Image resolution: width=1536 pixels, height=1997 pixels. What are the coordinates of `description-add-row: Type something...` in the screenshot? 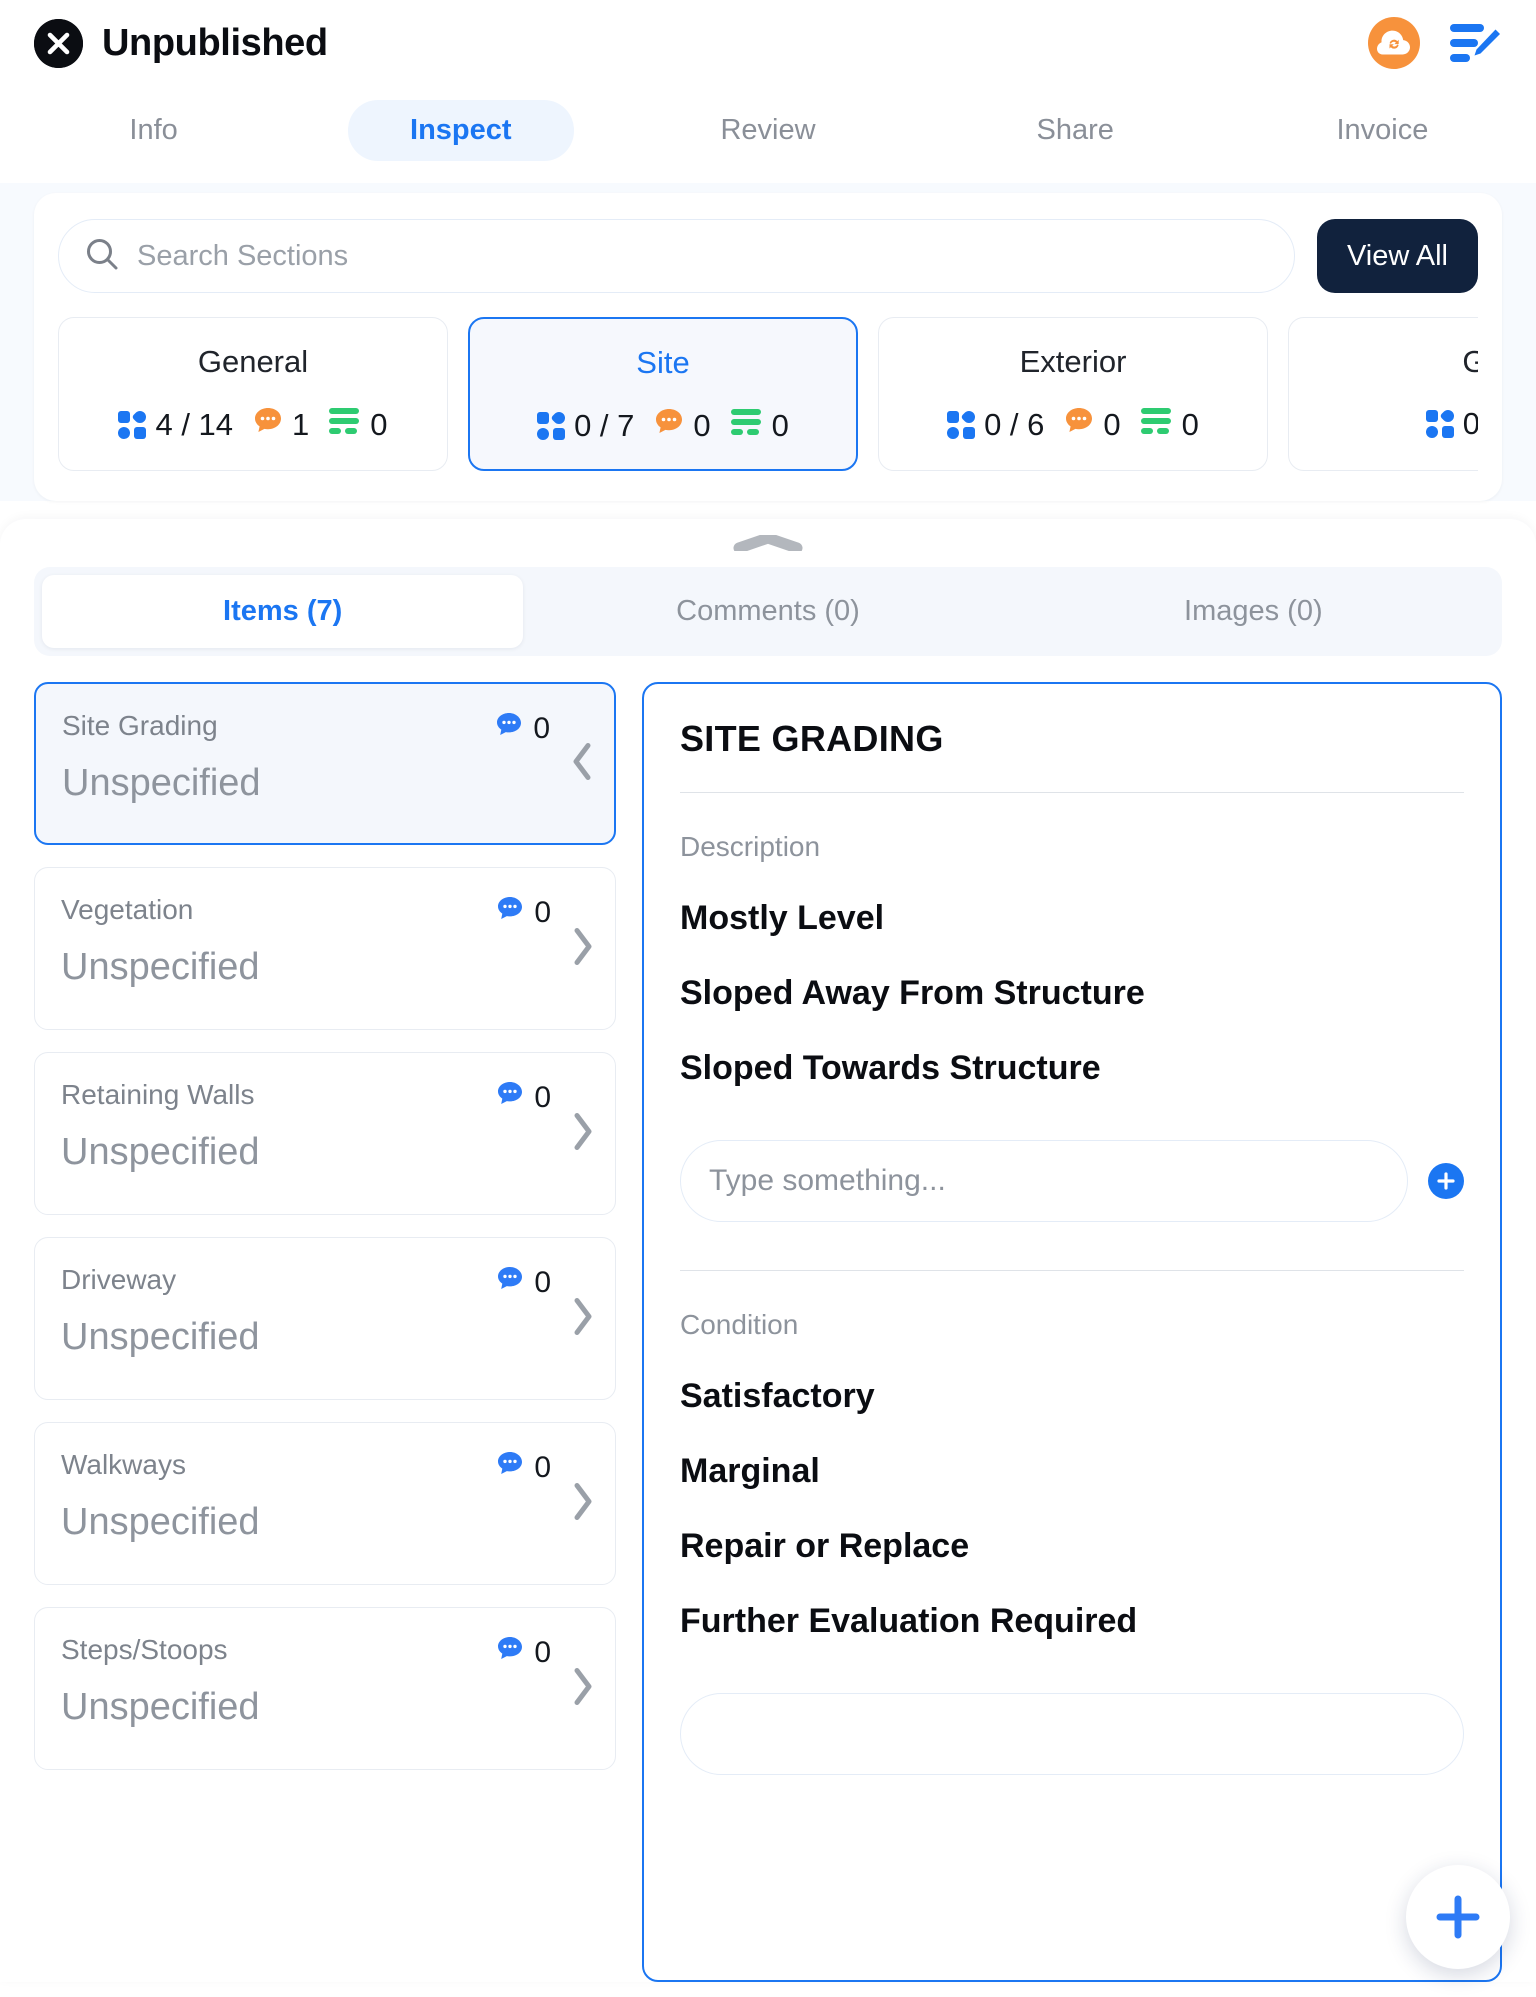 It's located at (1072, 1181).